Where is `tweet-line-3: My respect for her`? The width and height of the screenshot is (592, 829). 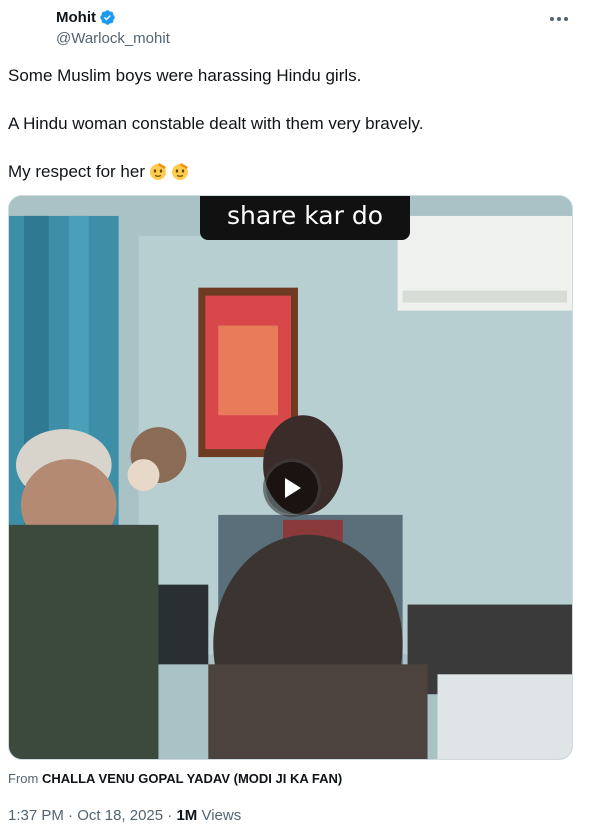
tweet-line-3: My respect for her is located at coordinates (293, 172).